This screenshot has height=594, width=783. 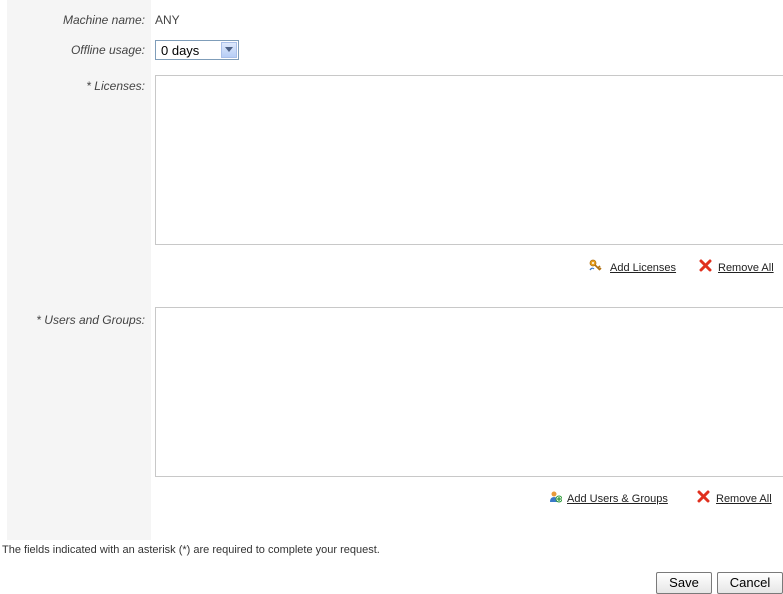 I want to click on save-button: Save, so click(x=684, y=583).